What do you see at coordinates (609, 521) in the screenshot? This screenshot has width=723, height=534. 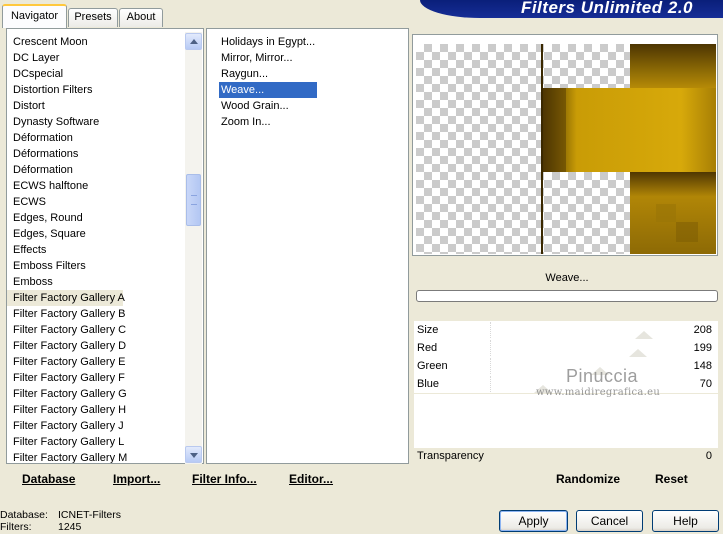 I see `cancel-button: Cancel` at bounding box center [609, 521].